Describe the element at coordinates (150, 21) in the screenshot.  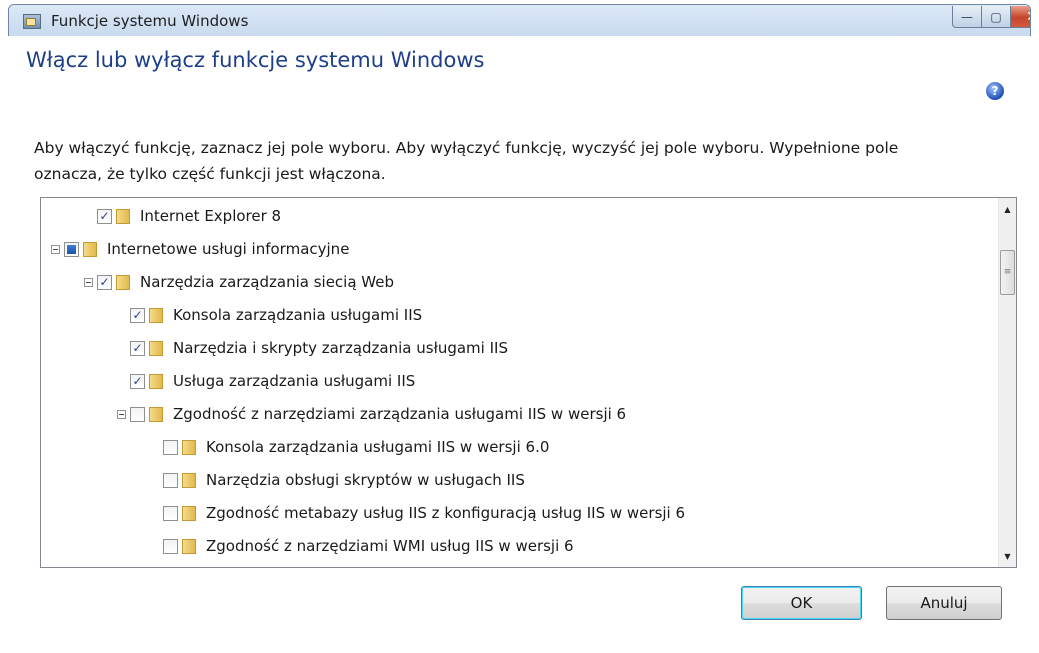
I see `window-title: Funkcje systemu Windows` at that location.